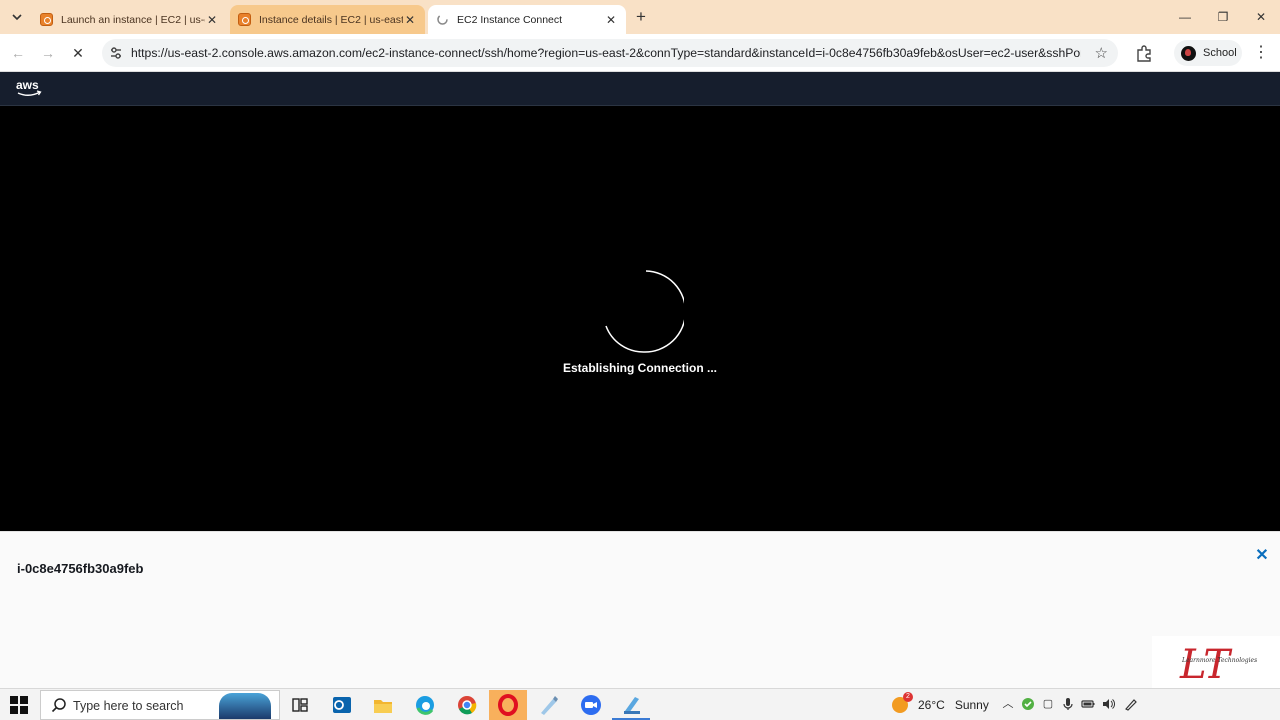 This screenshot has height=720, width=1280. Describe the element at coordinates (245, 706) in the screenshot. I see `search-highlight-icon` at that location.